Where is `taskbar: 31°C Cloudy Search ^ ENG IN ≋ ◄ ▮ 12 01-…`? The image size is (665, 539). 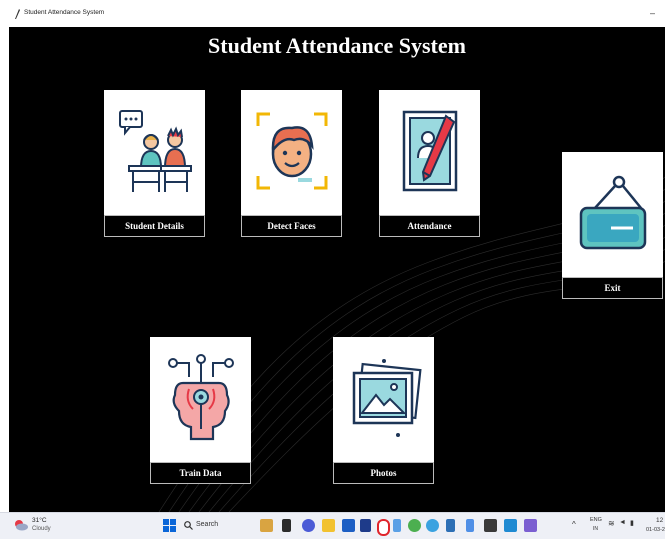 taskbar: 31°C Cloudy Search ^ ENG IN ≋ ◄ ▮ 12 01-… is located at coordinates (332, 525).